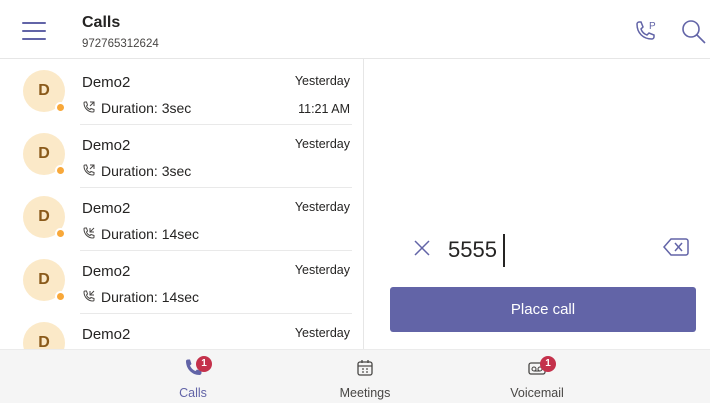  Describe the element at coordinates (504, 250) in the screenshot. I see `text-cursor` at that location.